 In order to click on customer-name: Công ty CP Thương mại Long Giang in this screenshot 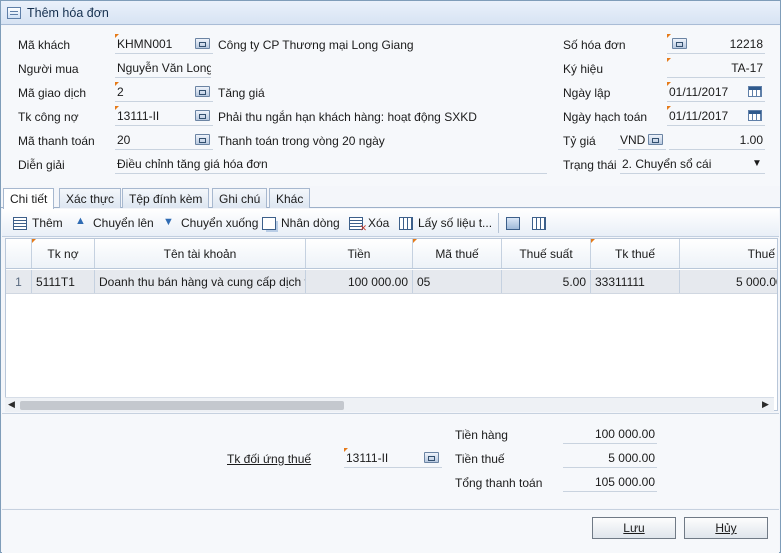, I will do `click(316, 45)`.